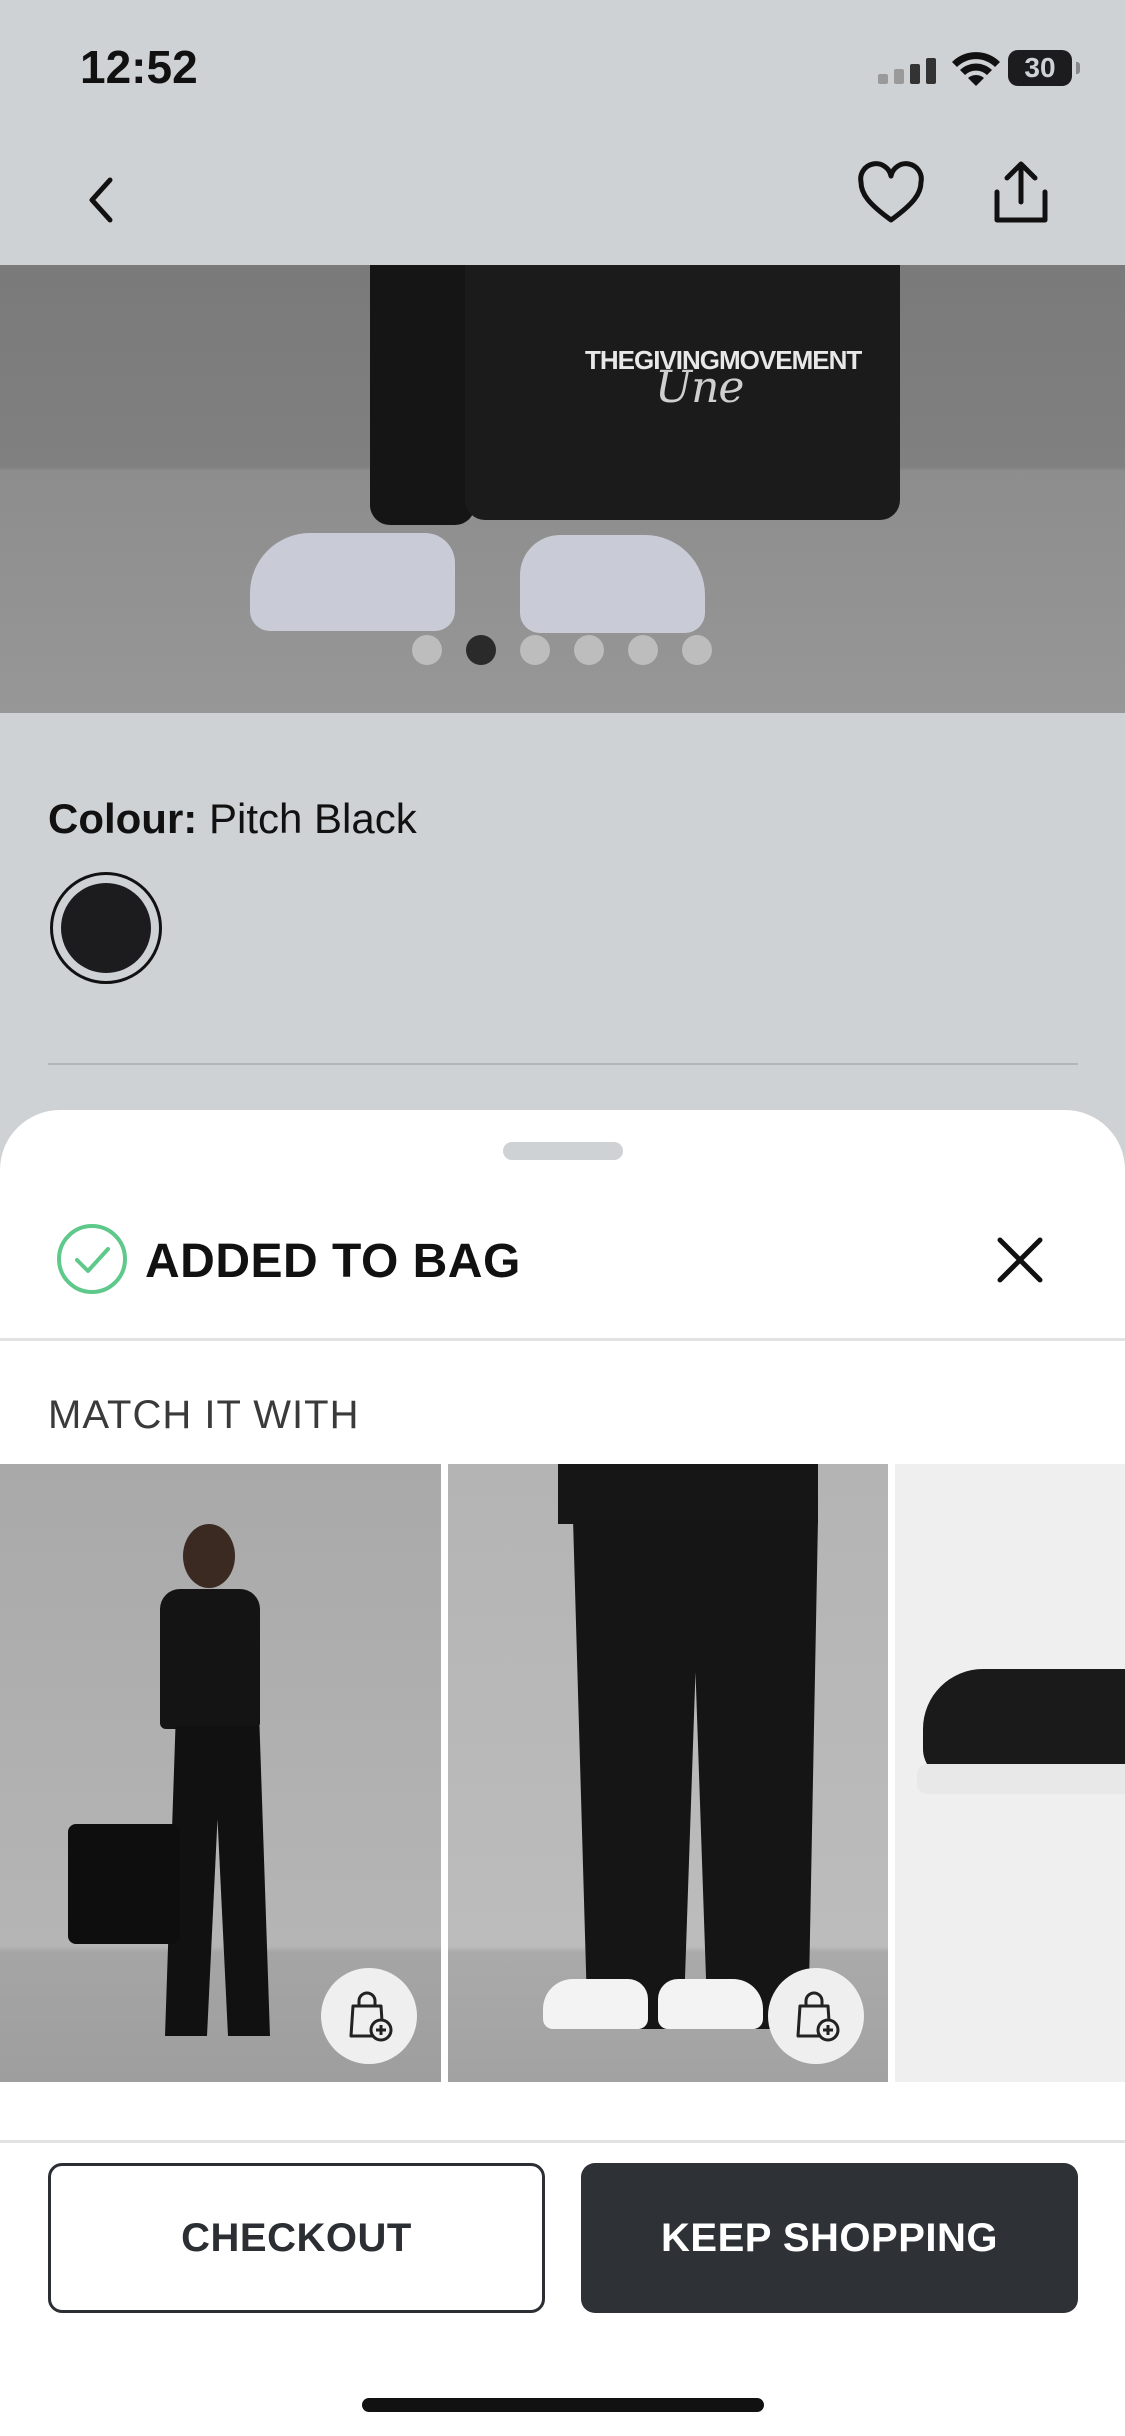 This screenshot has height=2436, width=1125. What do you see at coordinates (562, 650) in the screenshot?
I see `carousel-pagination` at bounding box center [562, 650].